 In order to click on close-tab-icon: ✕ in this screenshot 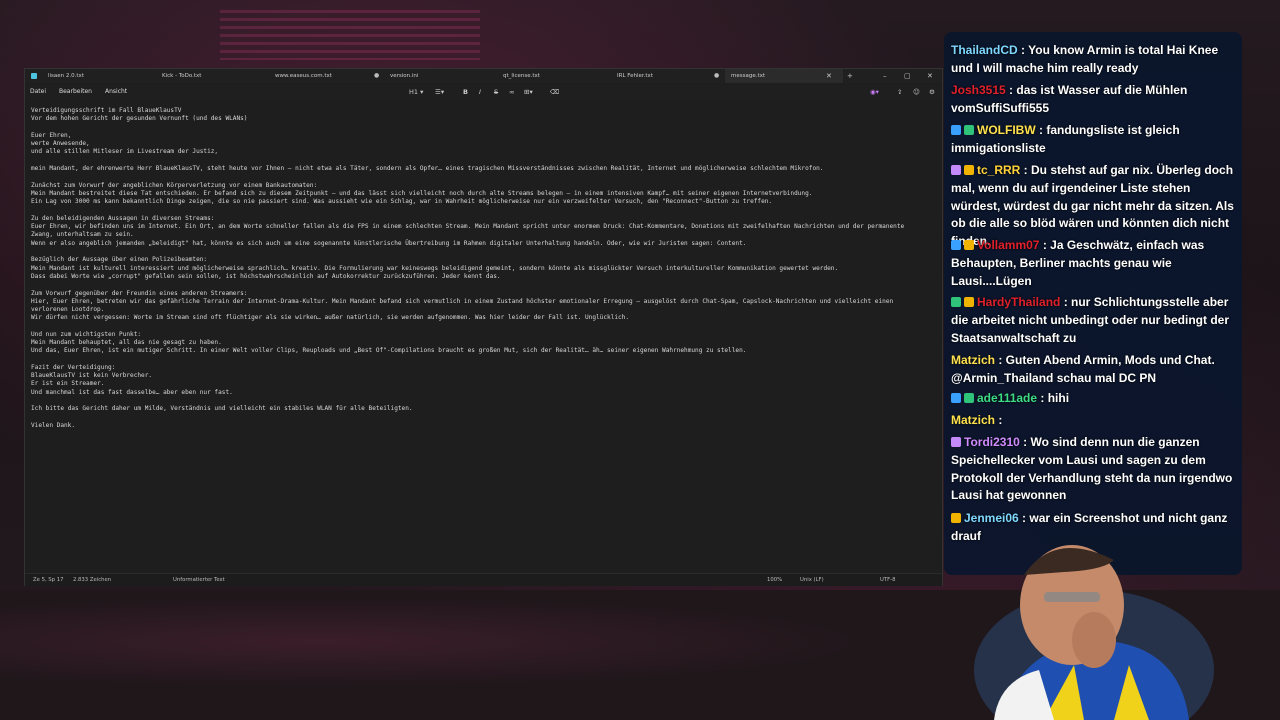, I will do `click(829, 76)`.